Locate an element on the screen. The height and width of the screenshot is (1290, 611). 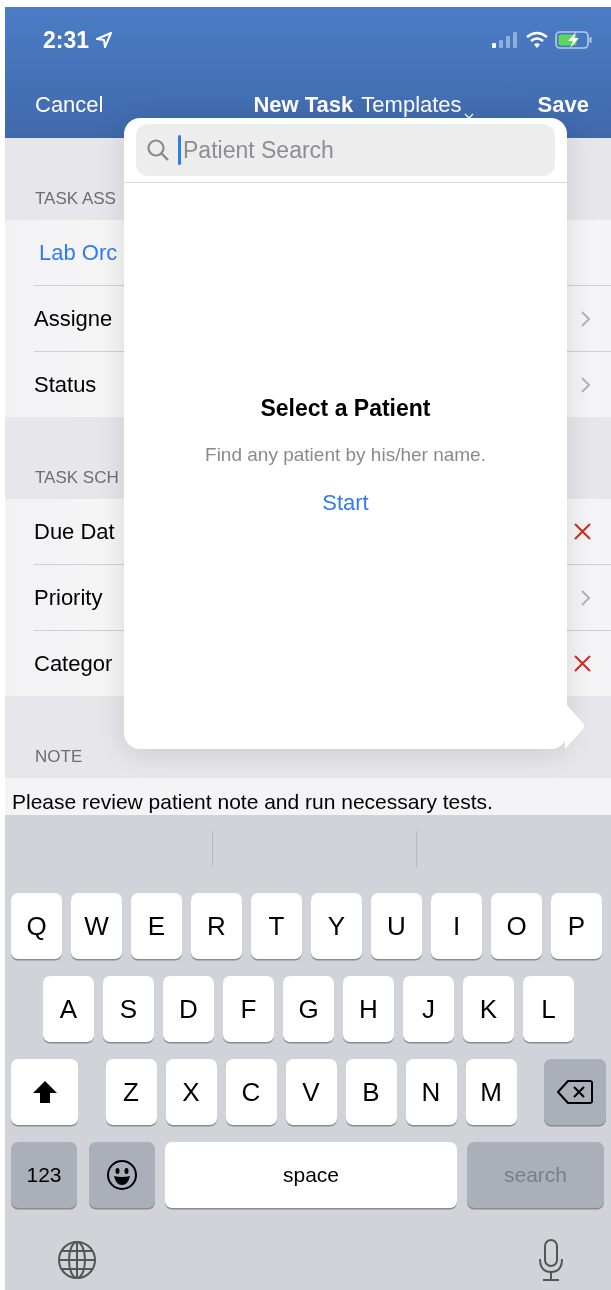
letter-key: C is located at coordinates (251, 1092).